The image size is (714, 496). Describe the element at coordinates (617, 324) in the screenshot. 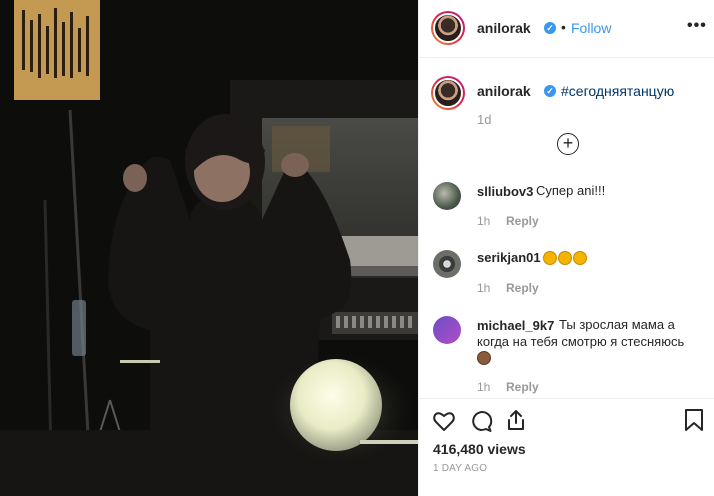

I see `comment-text: Ты зрослая мама а` at that location.